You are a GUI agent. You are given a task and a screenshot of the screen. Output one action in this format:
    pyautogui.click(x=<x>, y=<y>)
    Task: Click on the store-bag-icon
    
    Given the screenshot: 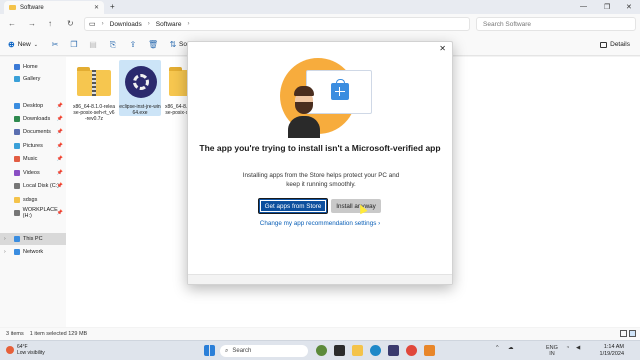 What is the action you would take?
    pyautogui.click(x=340, y=89)
    